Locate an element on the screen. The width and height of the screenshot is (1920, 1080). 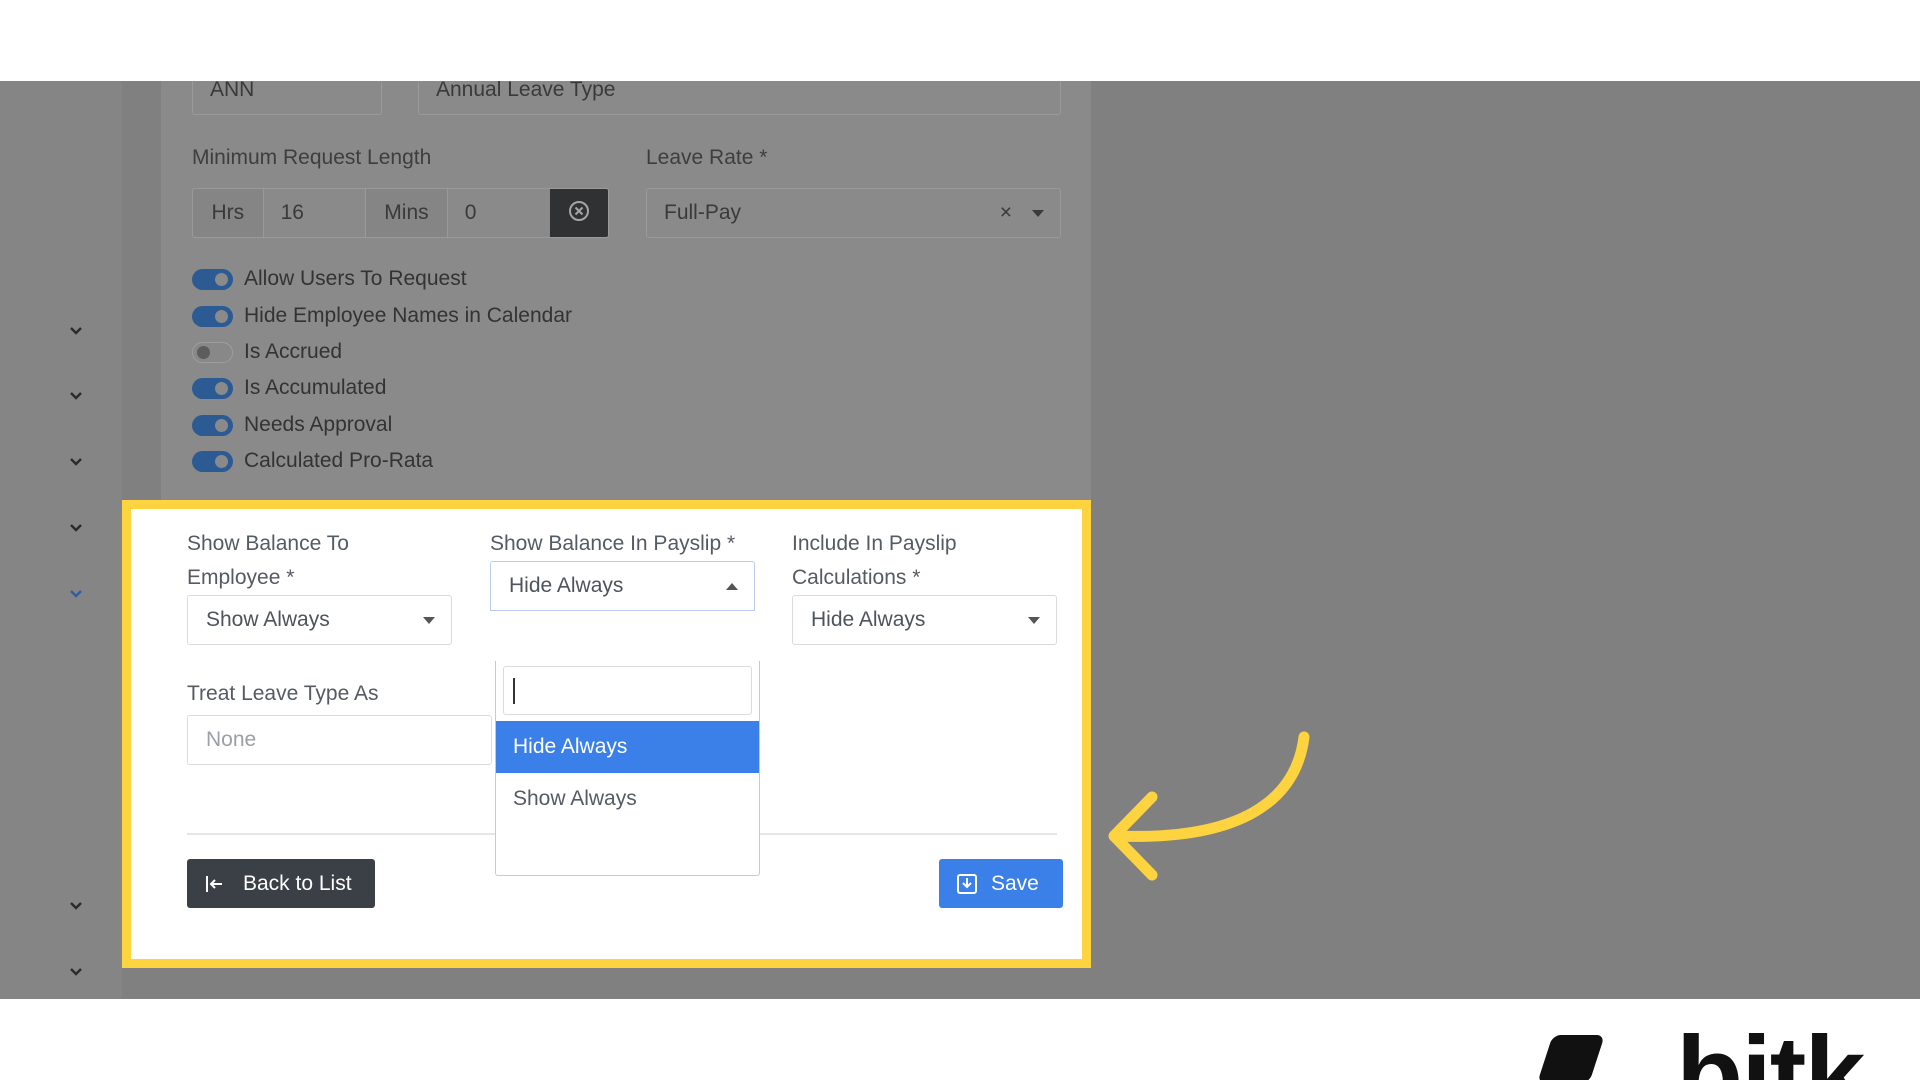
toggle-calculated-pro-rata: Calculated Pro-Rata is located at coordinates (312, 461).